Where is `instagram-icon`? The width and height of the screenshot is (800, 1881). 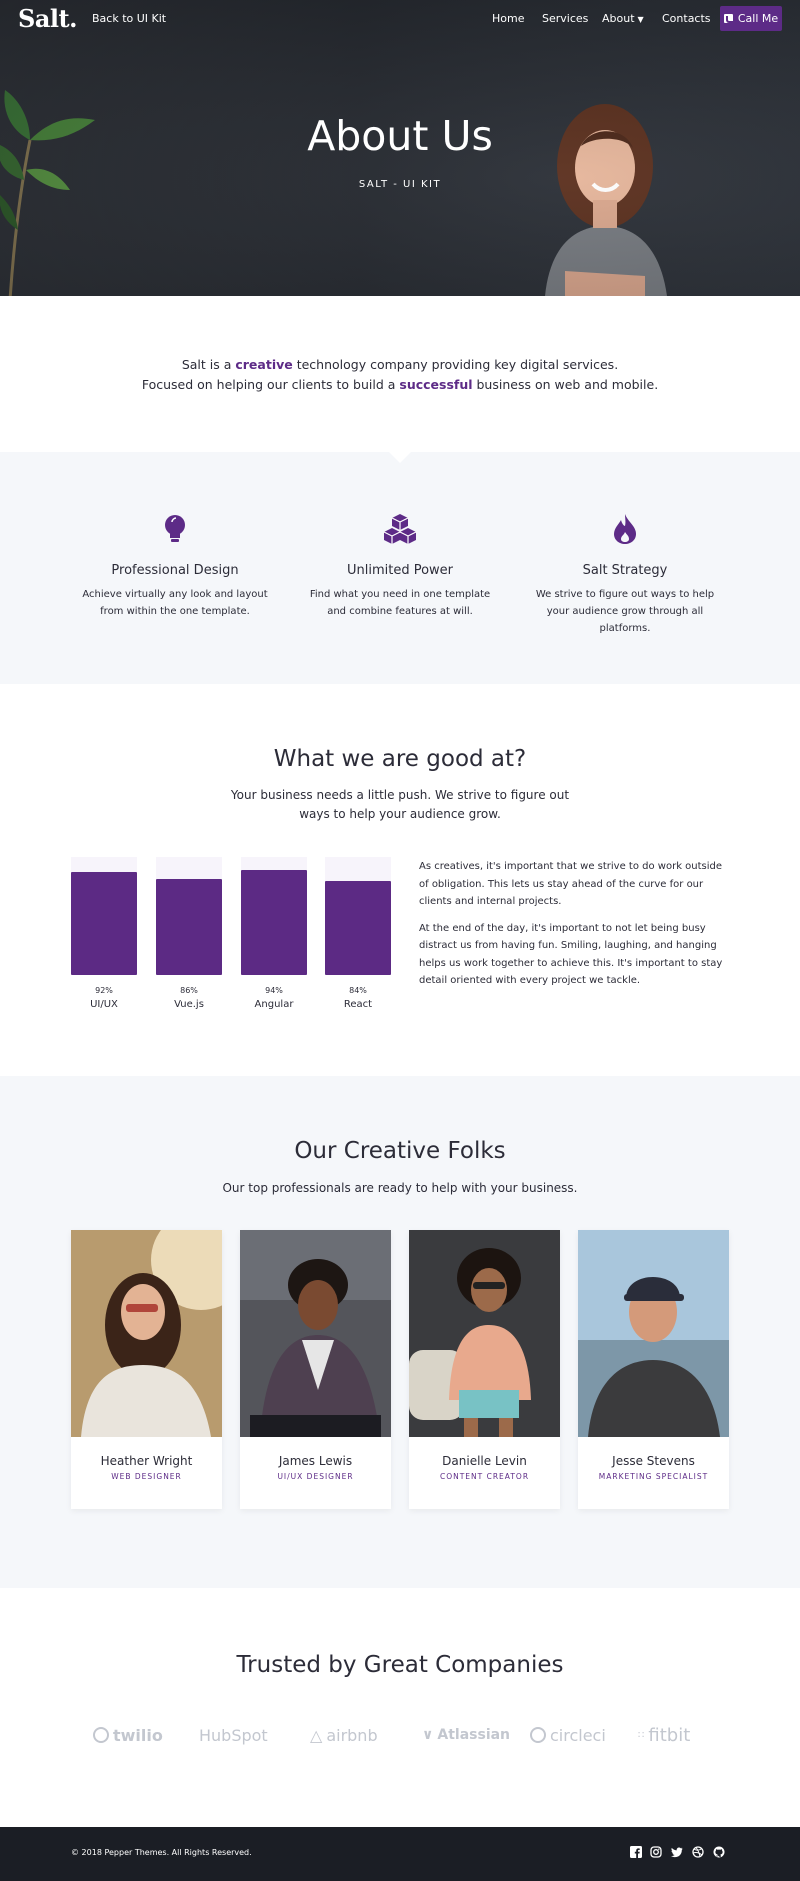
instagram-icon is located at coordinates (656, 1852).